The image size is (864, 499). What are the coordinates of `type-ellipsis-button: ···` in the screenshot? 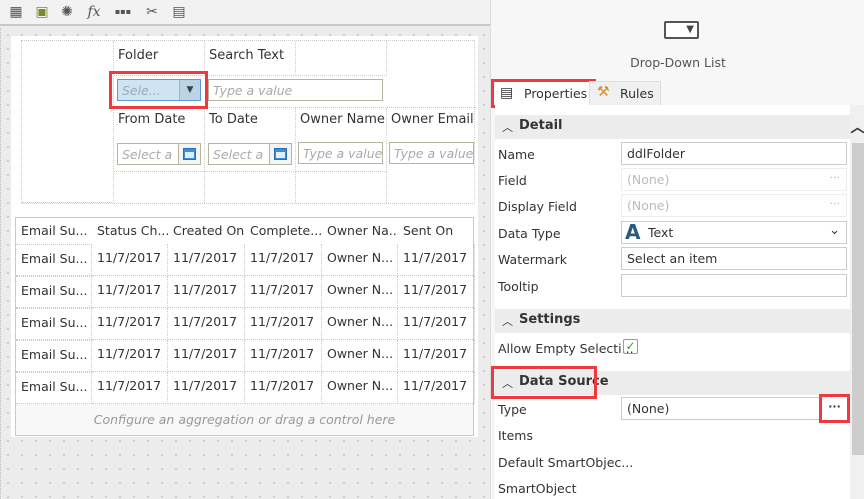 It's located at (834, 408).